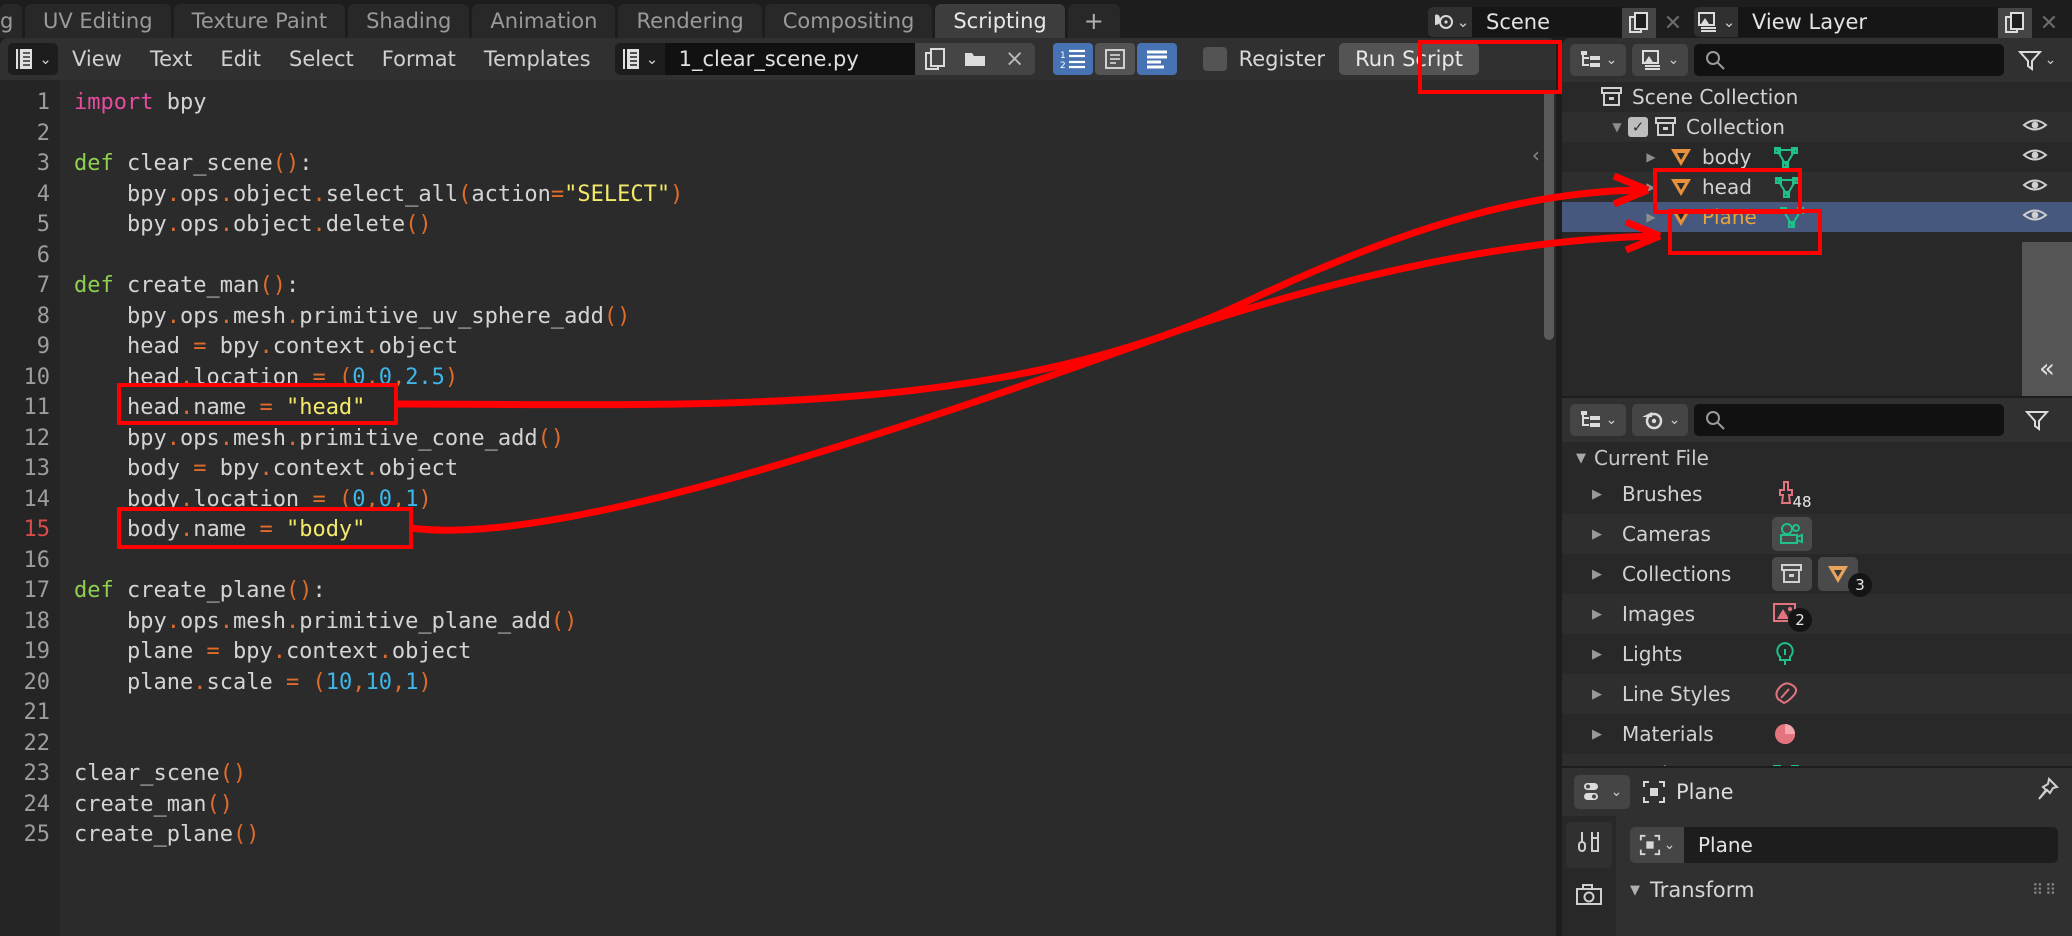 The width and height of the screenshot is (2072, 936). Describe the element at coordinates (815, 774) in the screenshot. I see `code-line: clear_scene()` at that location.